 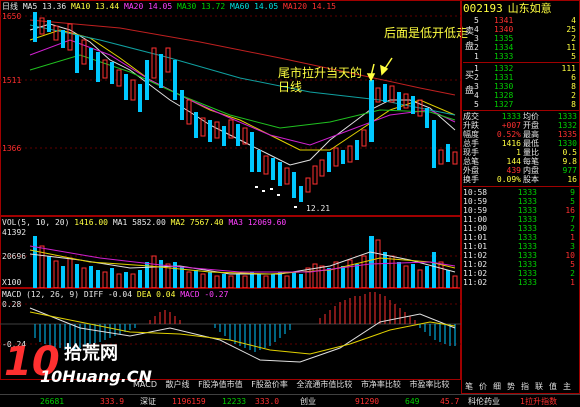 I want to click on sell-volume: 2, so click(x=573, y=38).